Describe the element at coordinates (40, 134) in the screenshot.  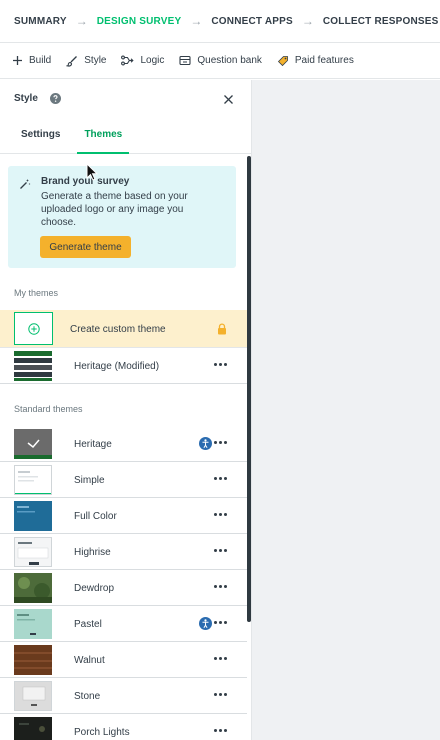
I see `tab-settings: Settings` at that location.